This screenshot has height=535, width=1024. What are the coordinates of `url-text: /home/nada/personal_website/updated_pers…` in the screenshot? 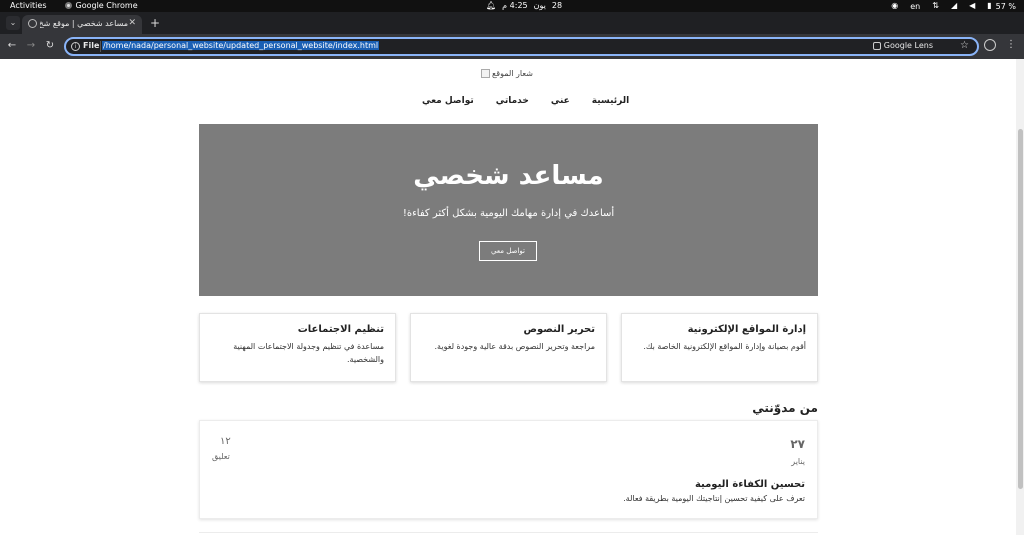 It's located at (241, 45).